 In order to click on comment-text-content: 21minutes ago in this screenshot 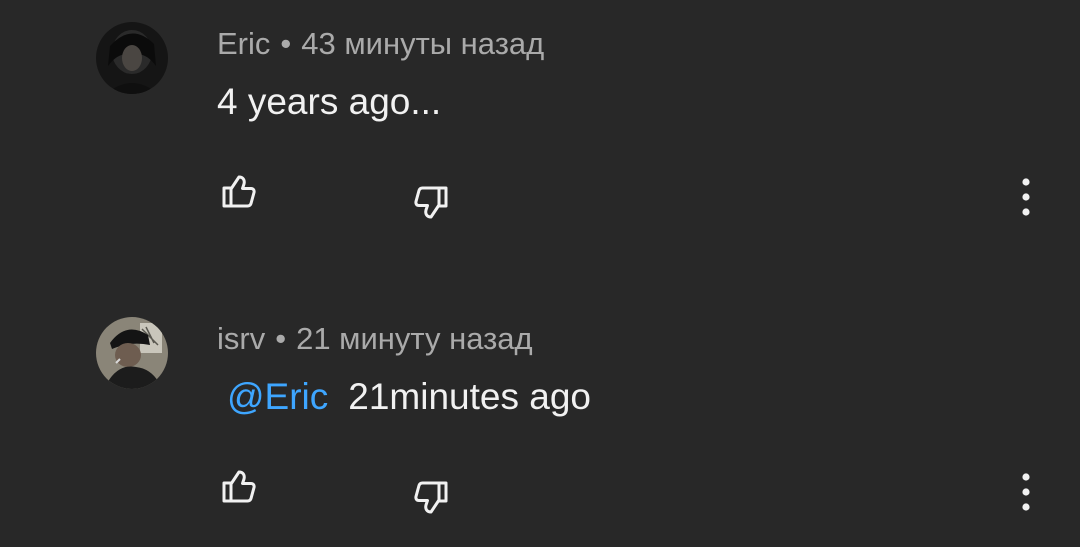, I will do `click(470, 396)`.